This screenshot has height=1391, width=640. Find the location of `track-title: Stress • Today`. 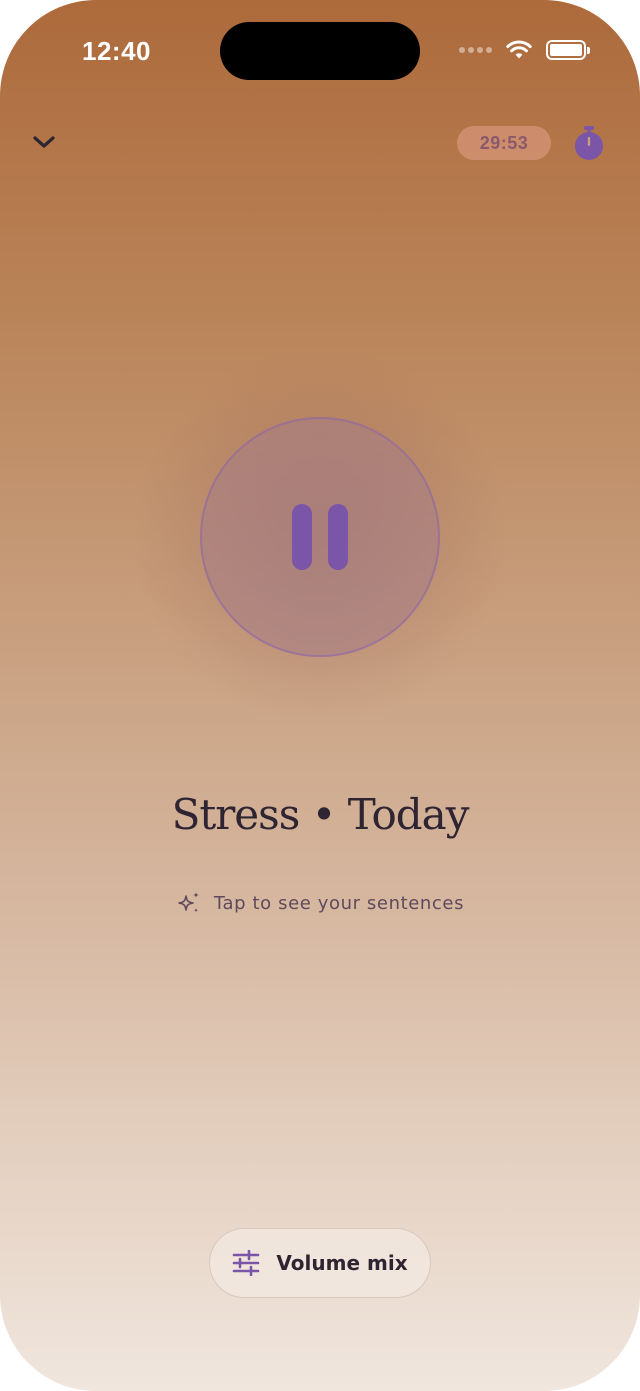

track-title: Stress • Today is located at coordinates (320, 814).